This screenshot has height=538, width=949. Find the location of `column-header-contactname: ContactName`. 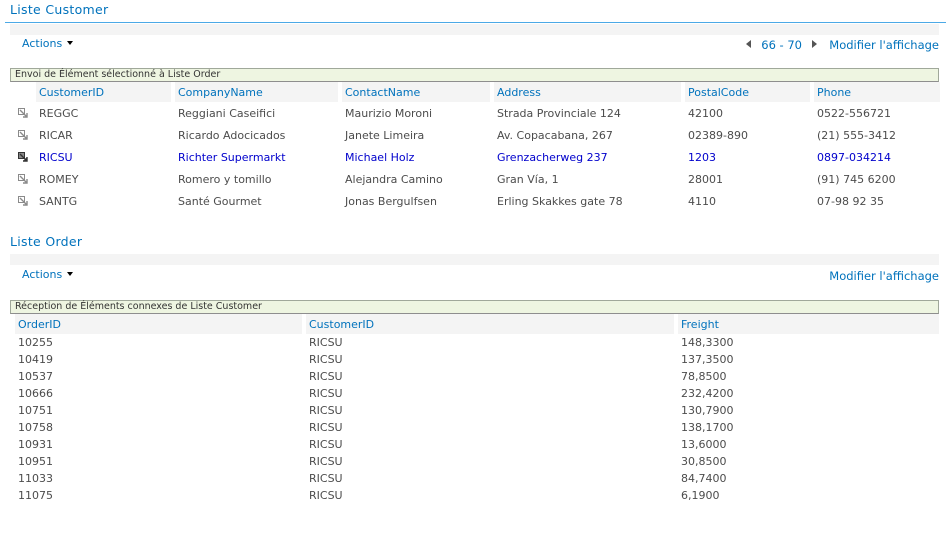

column-header-contactname: ContactName is located at coordinates (414, 92).